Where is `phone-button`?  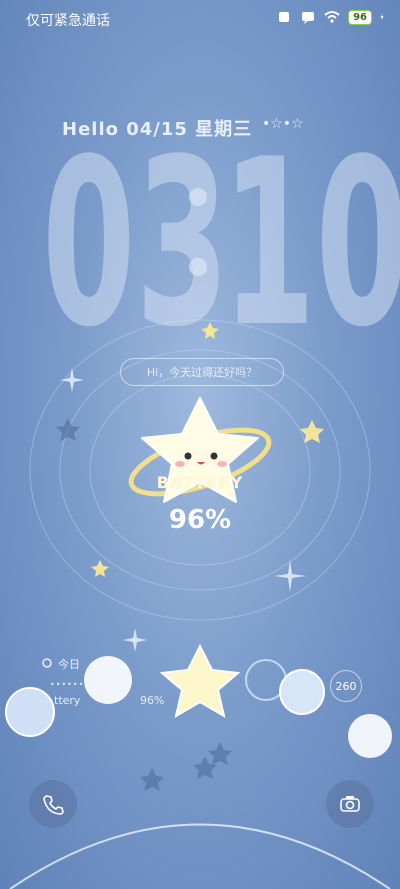 phone-button is located at coordinates (53, 804).